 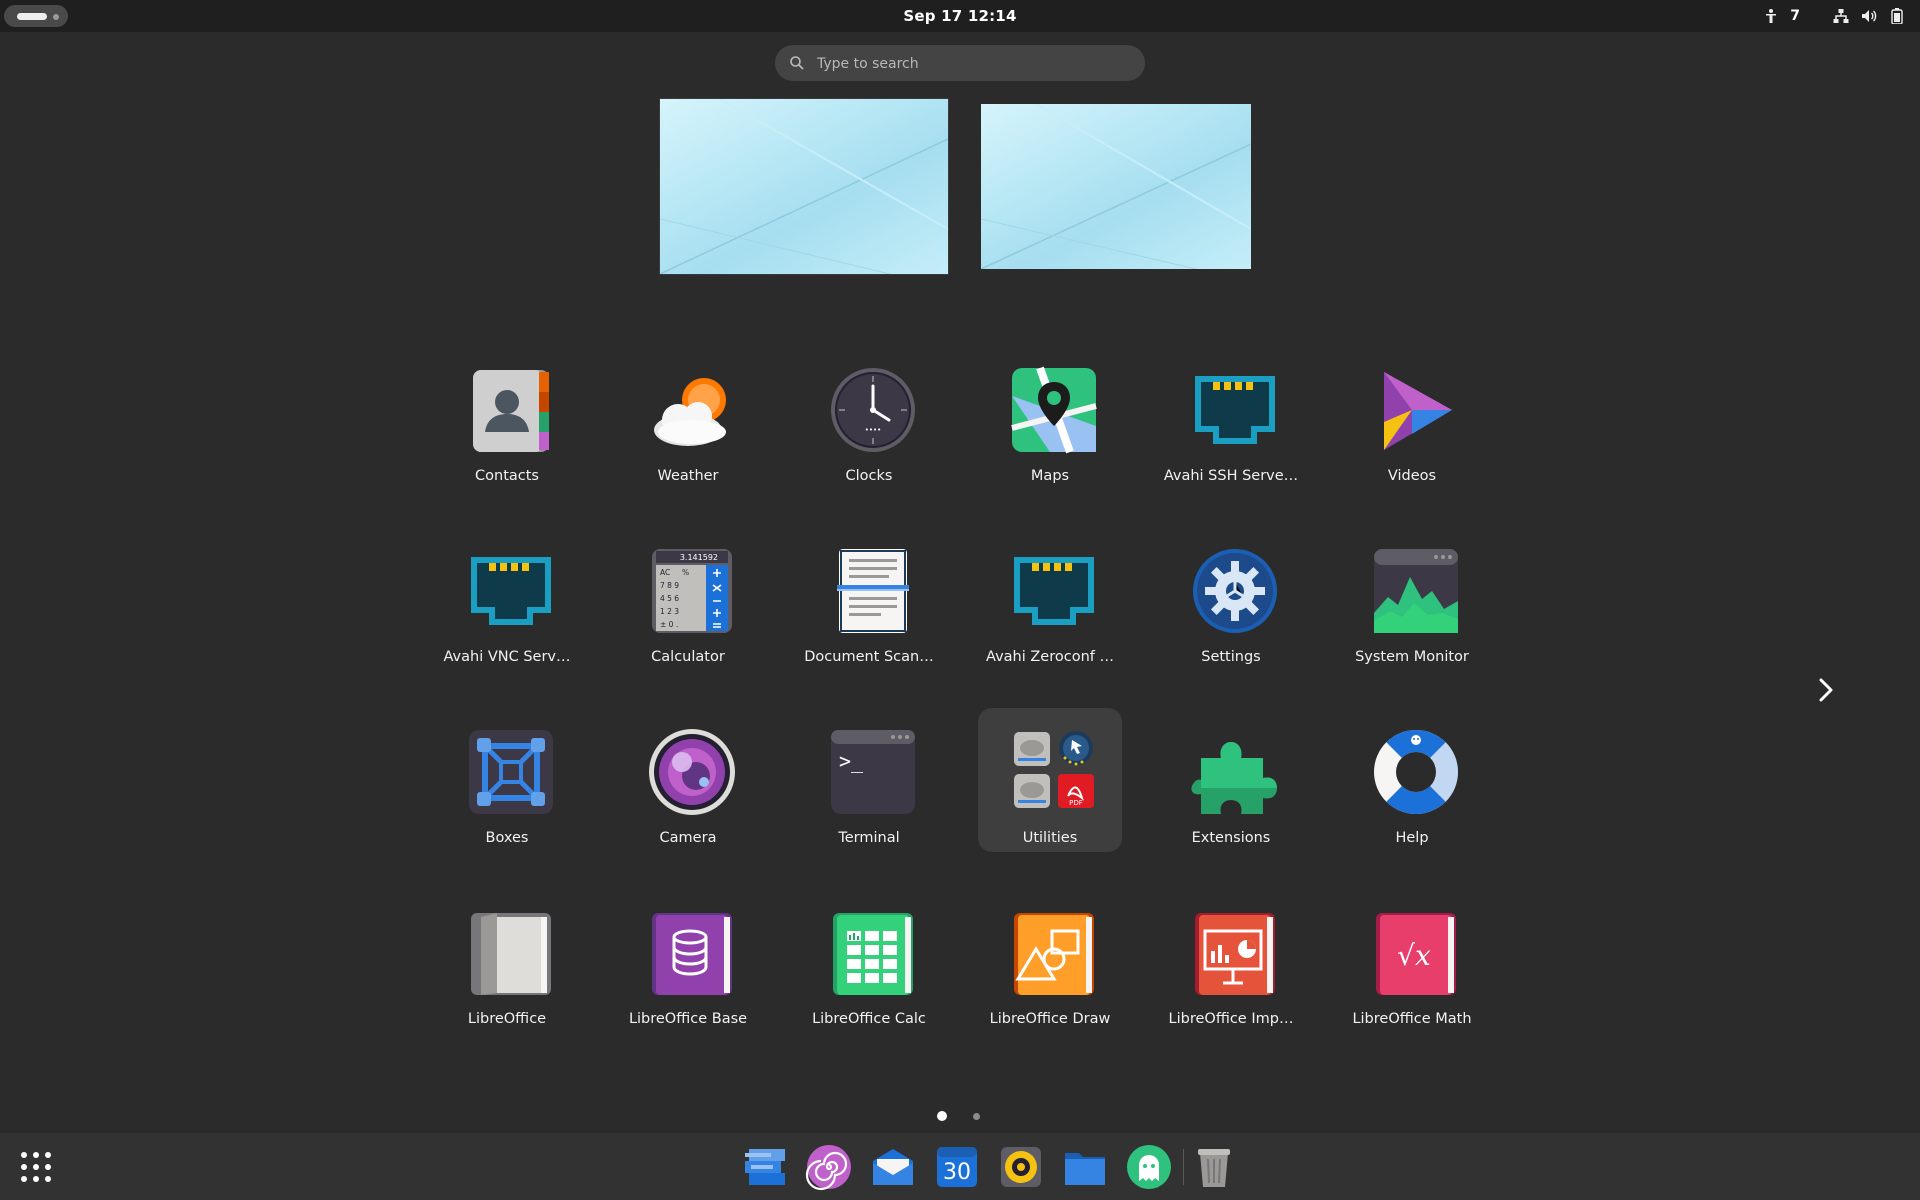 I want to click on gear-icon, so click(x=1235, y=591).